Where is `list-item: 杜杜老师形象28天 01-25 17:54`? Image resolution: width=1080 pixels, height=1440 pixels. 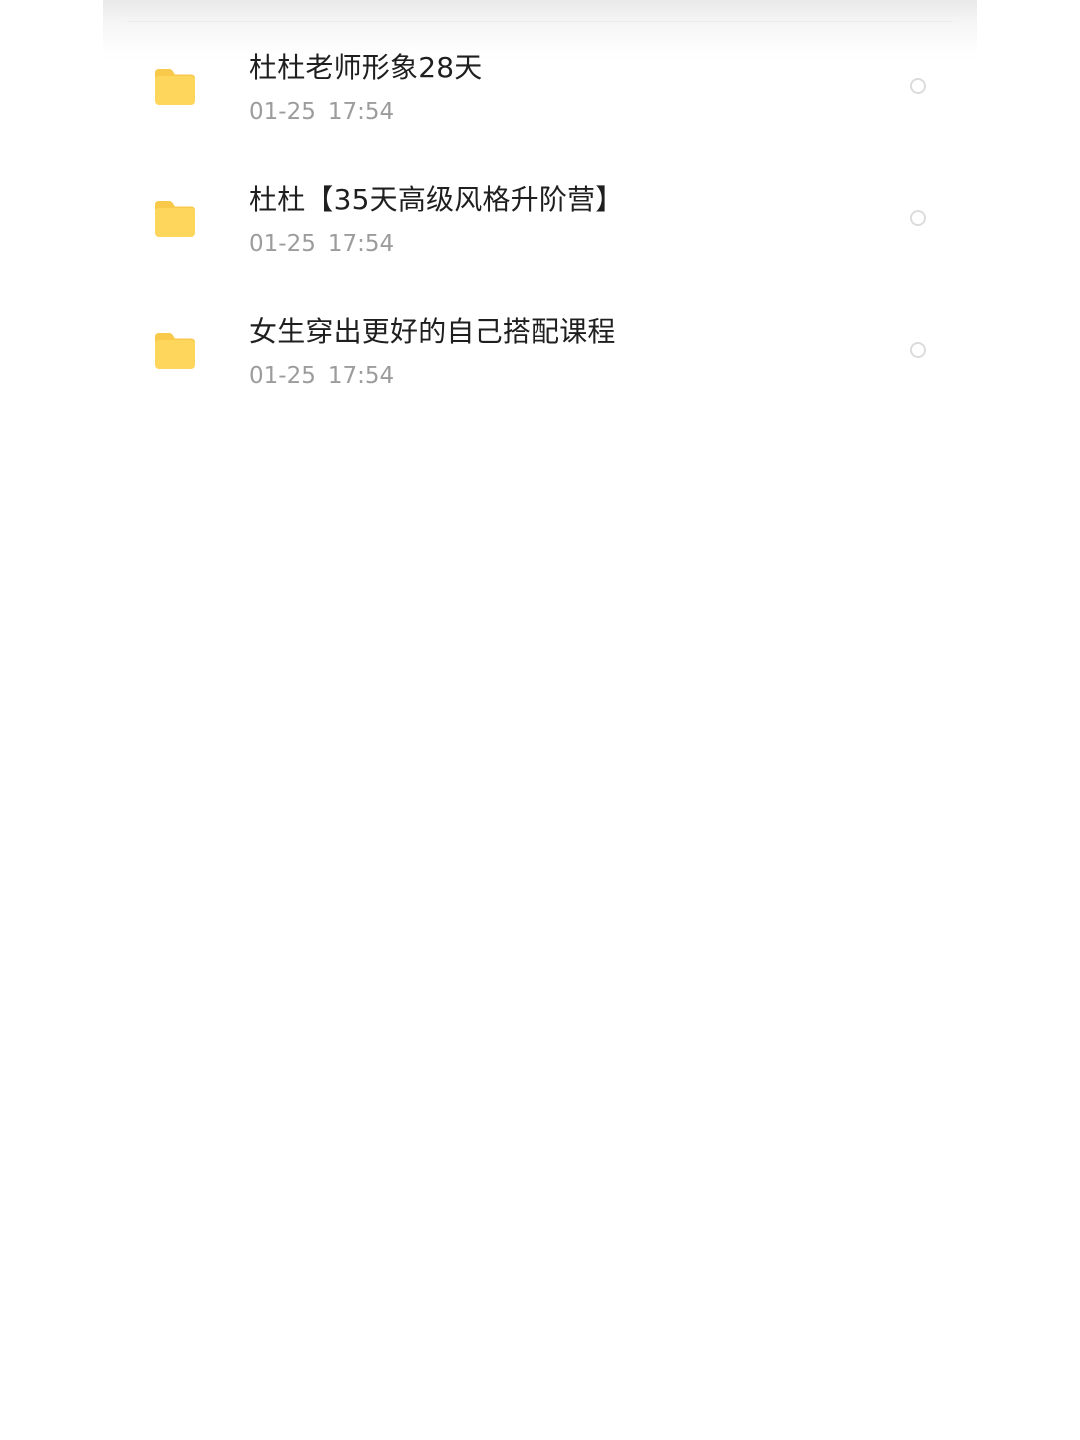
list-item: 杜杜老师形象28天 01-25 17:54 is located at coordinates (540, 88).